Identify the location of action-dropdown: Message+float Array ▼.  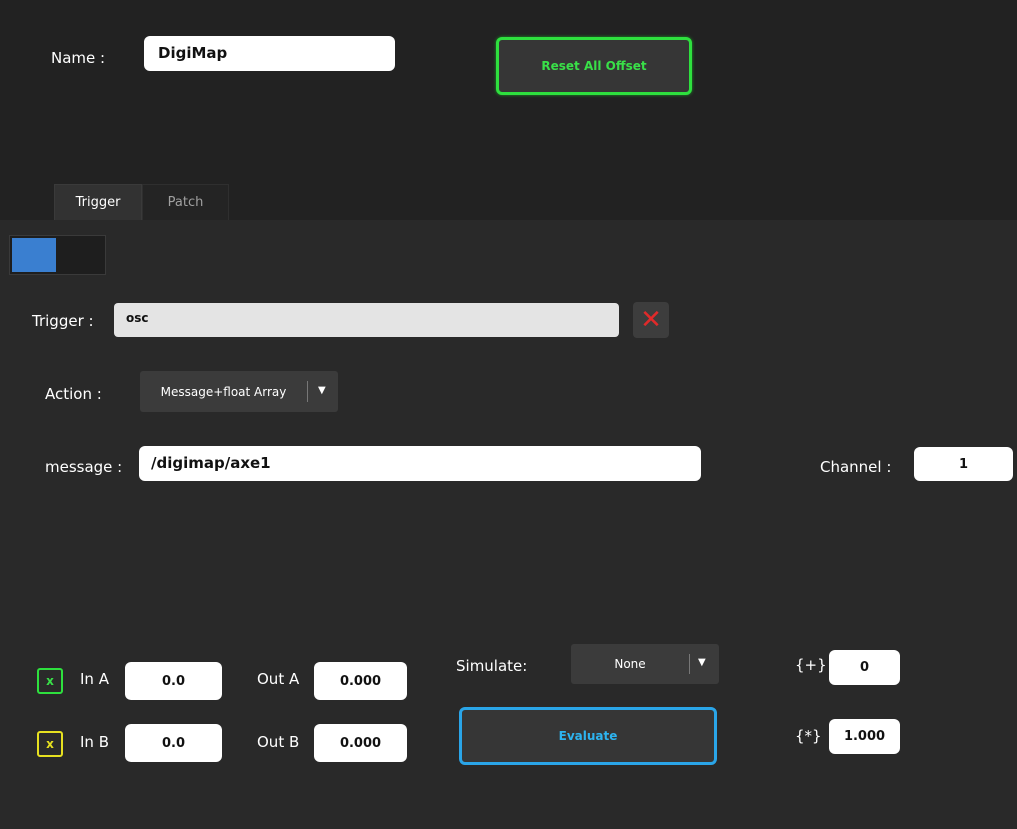
(239, 391).